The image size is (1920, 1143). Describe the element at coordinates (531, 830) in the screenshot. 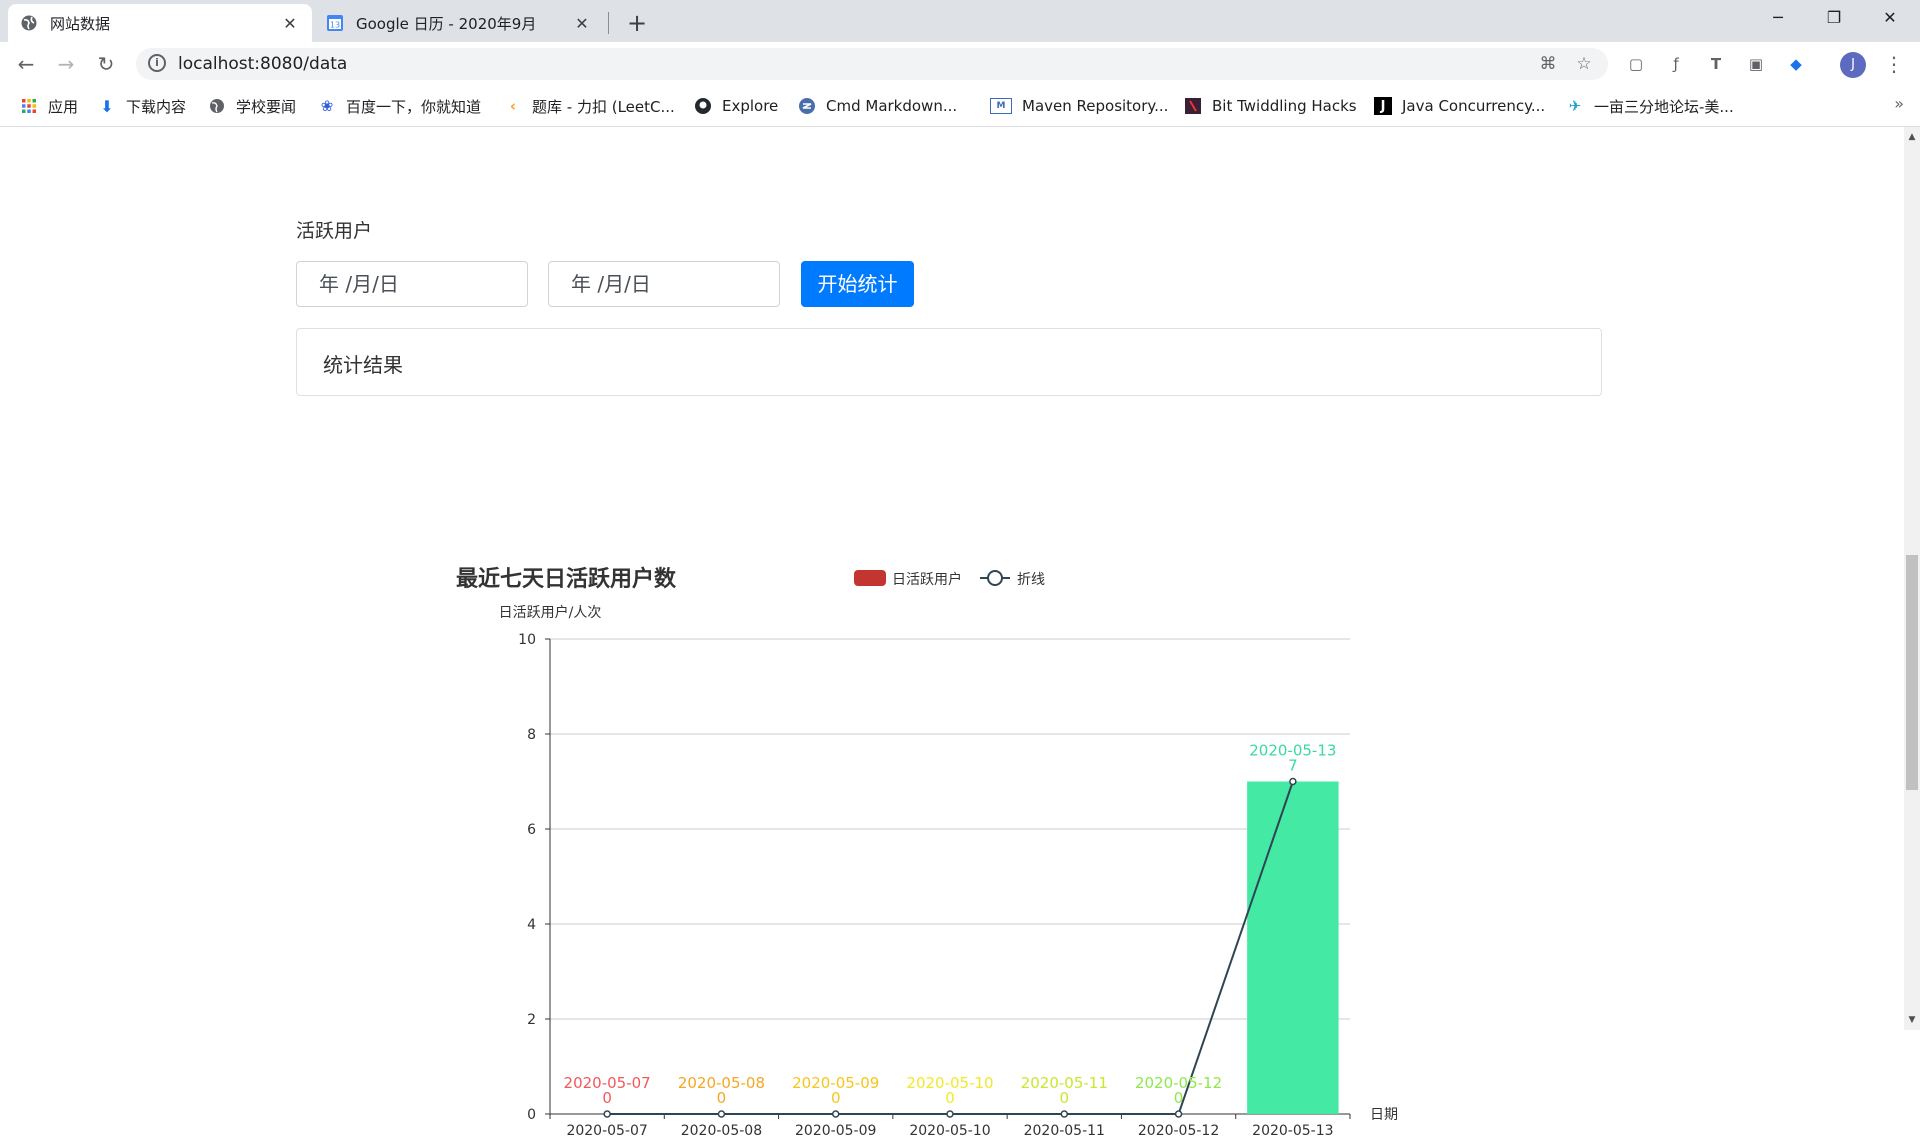

I see `y-tick-label: 6` at that location.